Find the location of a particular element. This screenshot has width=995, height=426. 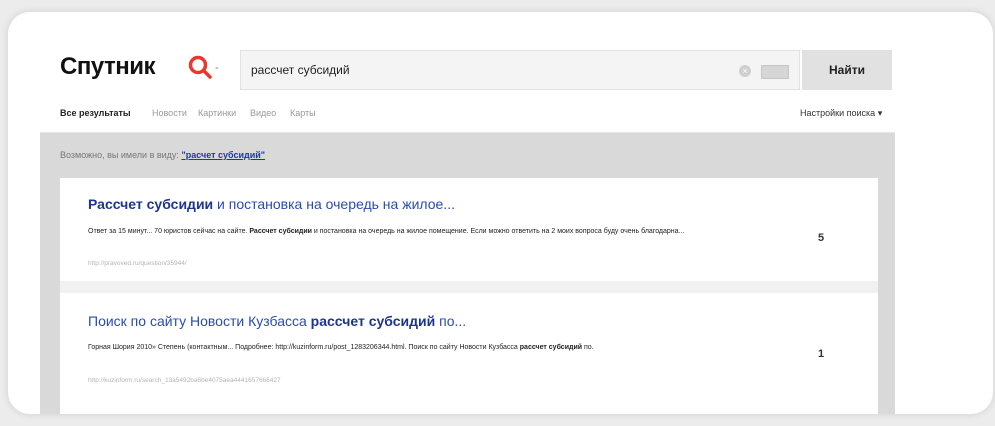

tab-images: Картинки is located at coordinates (217, 113).